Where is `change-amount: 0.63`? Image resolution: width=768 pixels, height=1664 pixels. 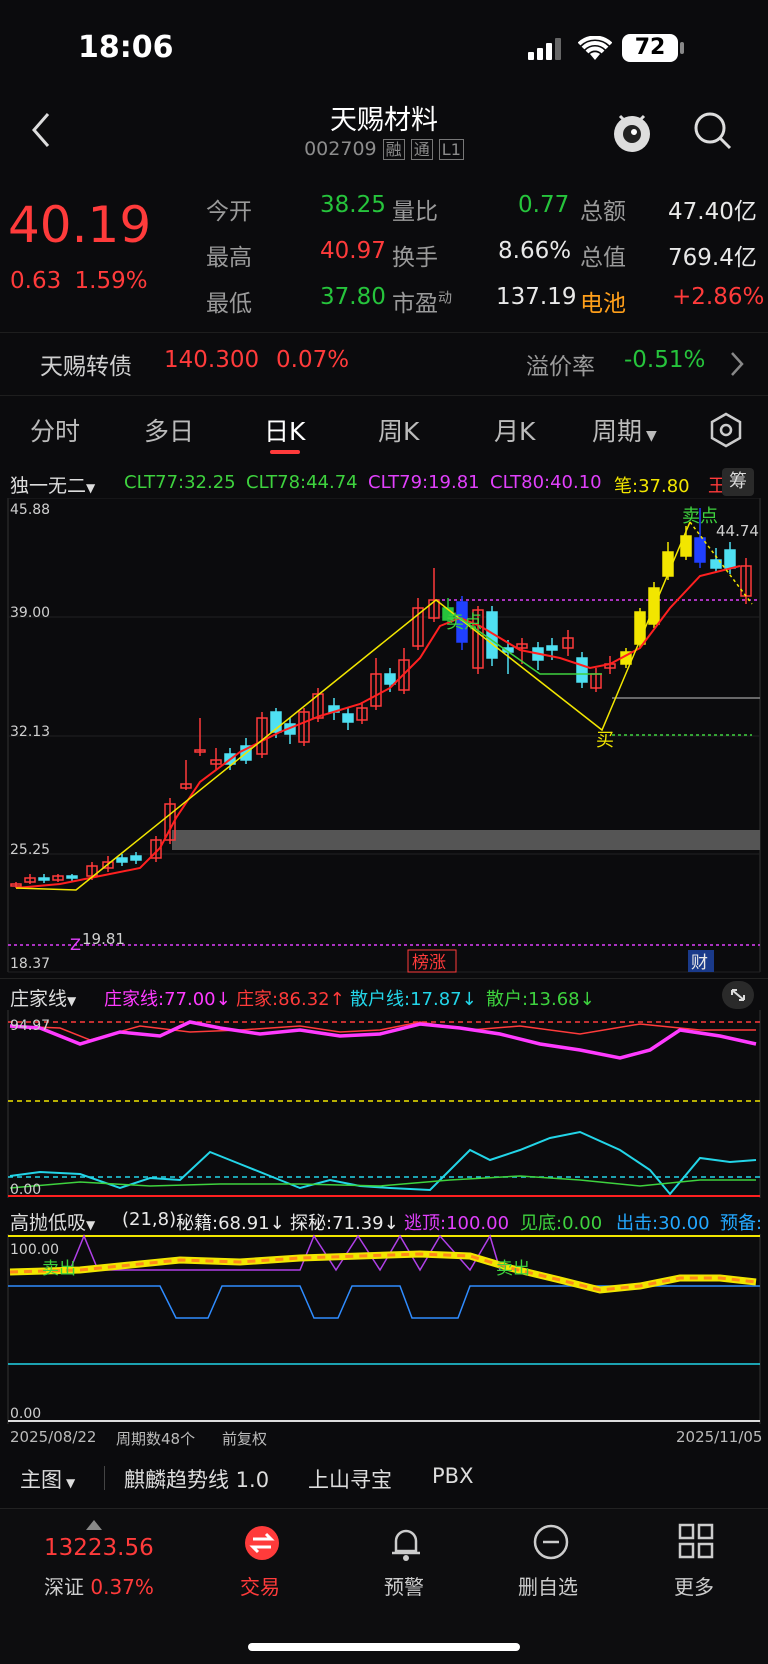
change-amount: 0.63 is located at coordinates (36, 281).